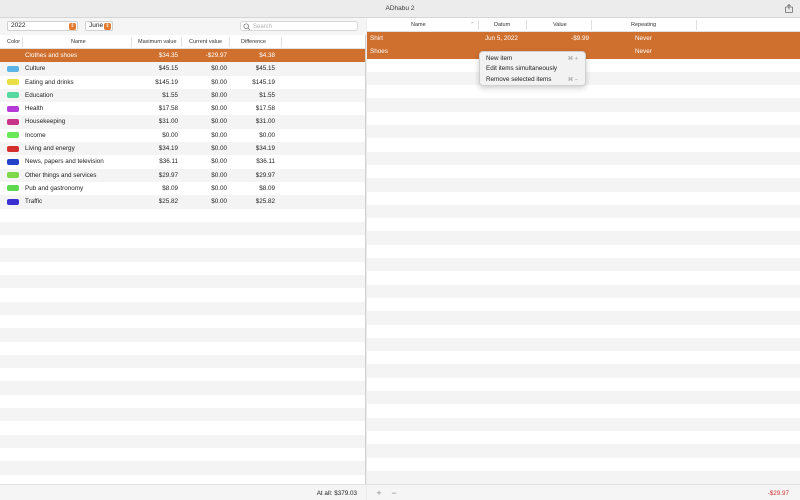  I want to click on header-current: Current value, so click(205, 42).